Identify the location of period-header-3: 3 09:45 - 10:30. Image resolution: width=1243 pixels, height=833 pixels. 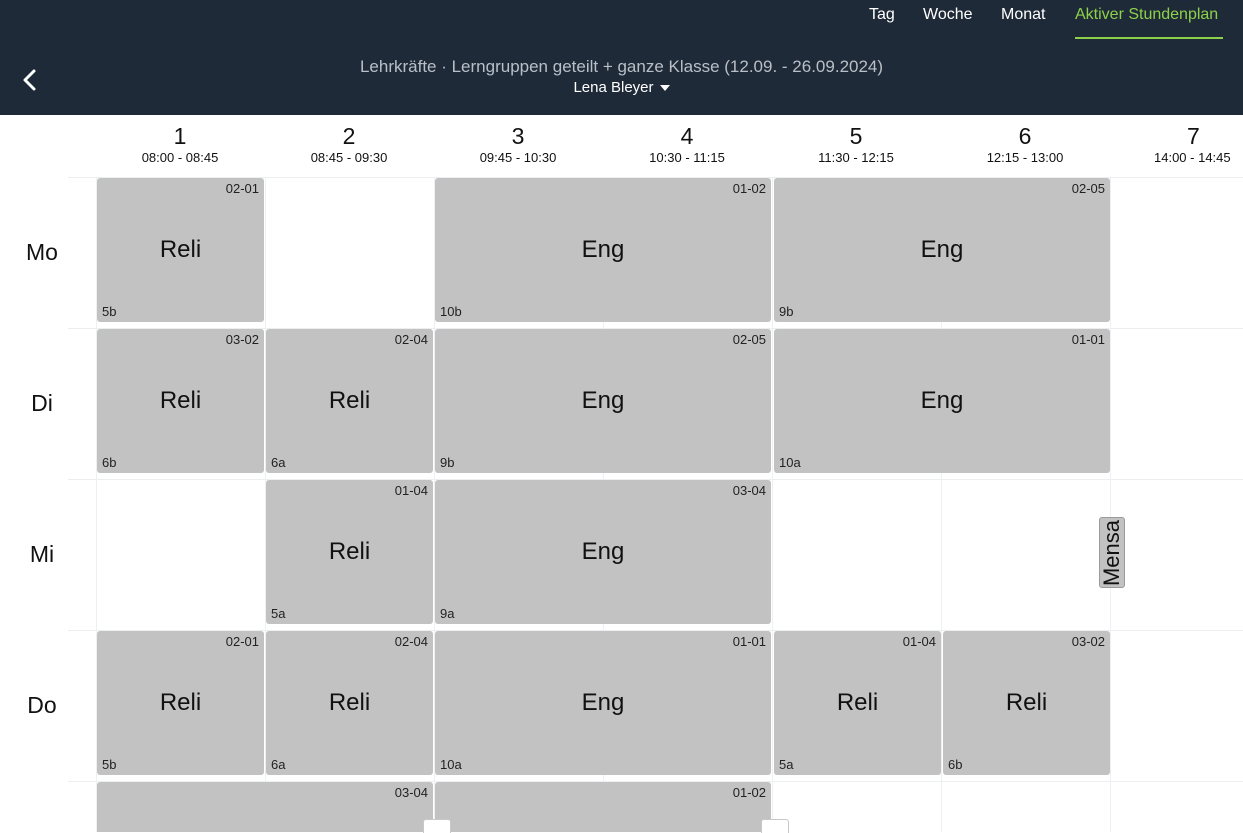
(518, 144).